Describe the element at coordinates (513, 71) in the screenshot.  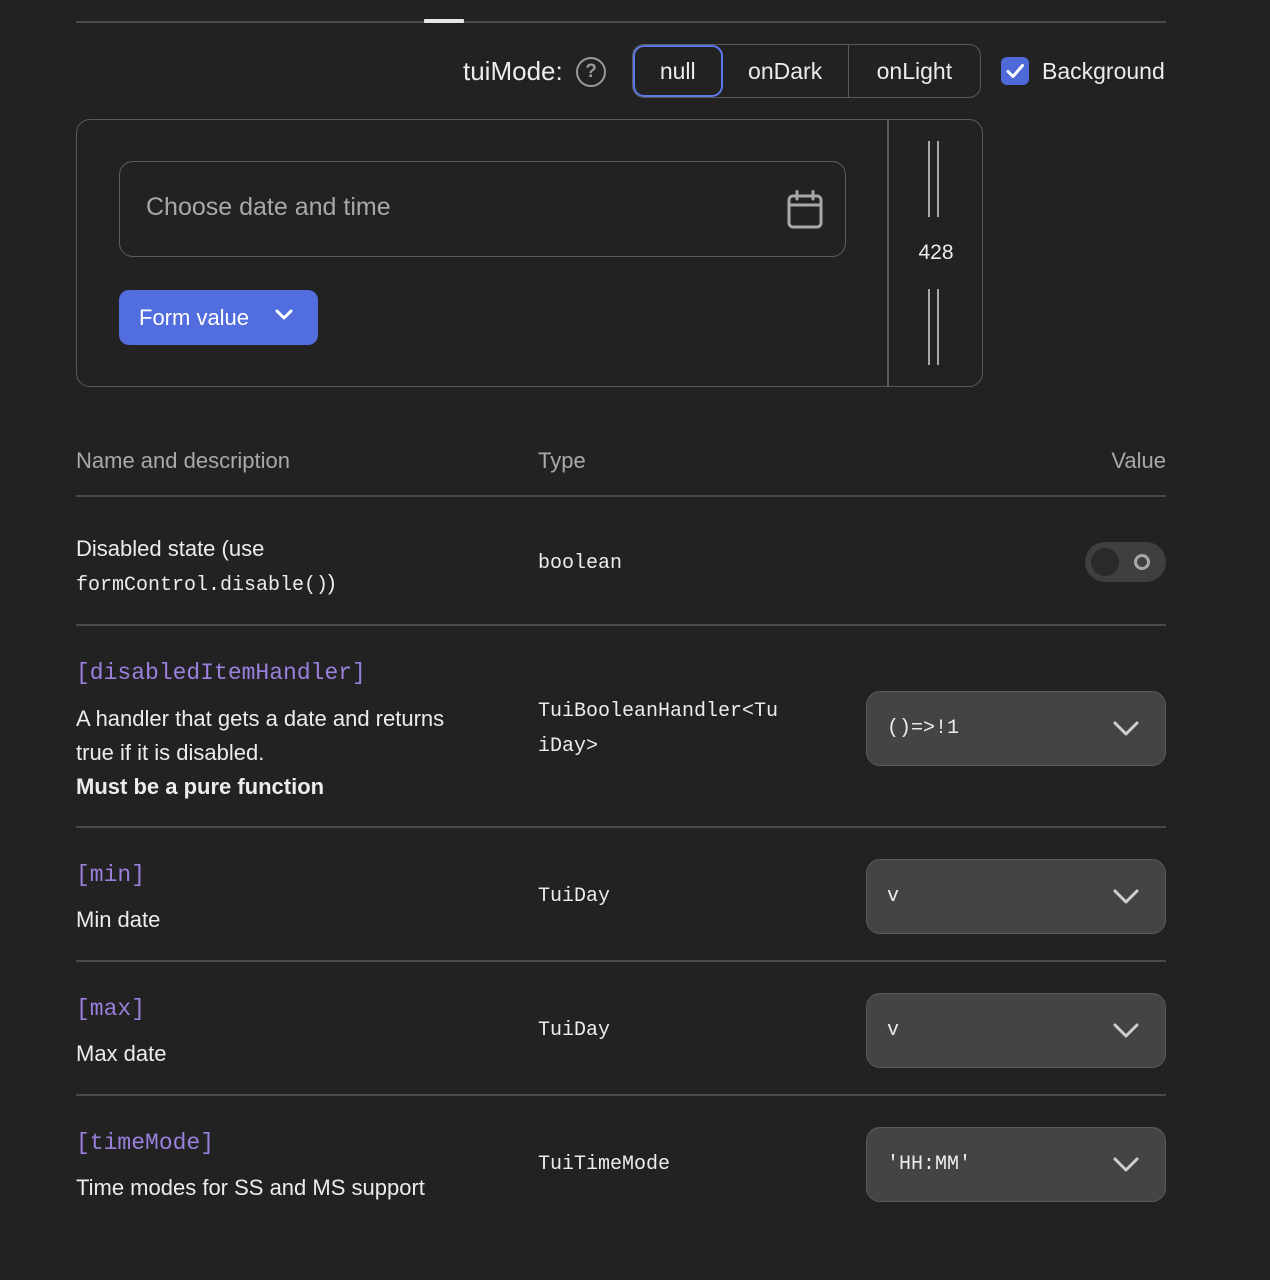
I see `tui-mode-label: tuiMode:` at that location.